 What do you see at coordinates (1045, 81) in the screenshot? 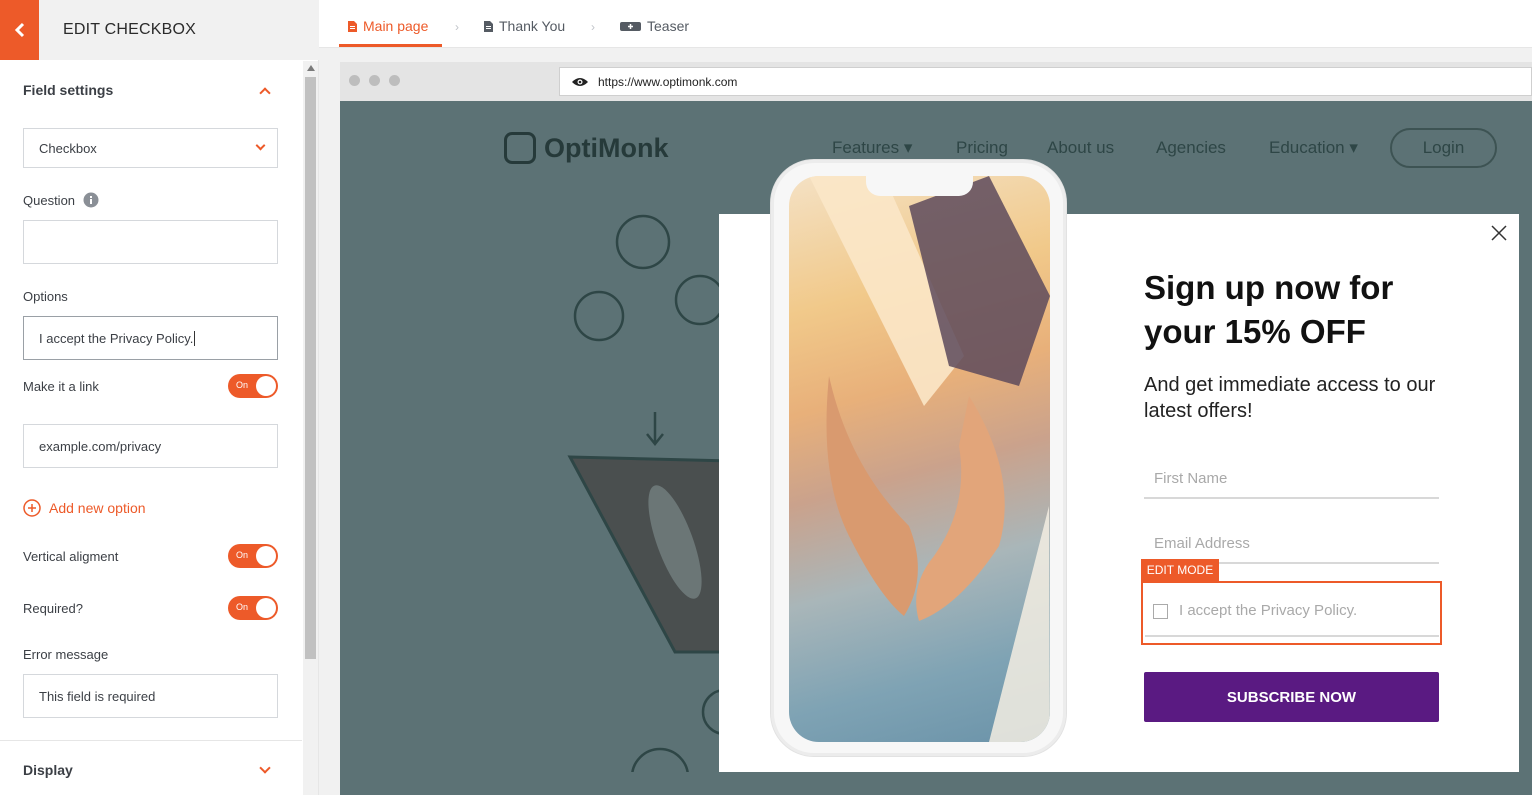
I see `url-bar: https://www.optimonk.com` at bounding box center [1045, 81].